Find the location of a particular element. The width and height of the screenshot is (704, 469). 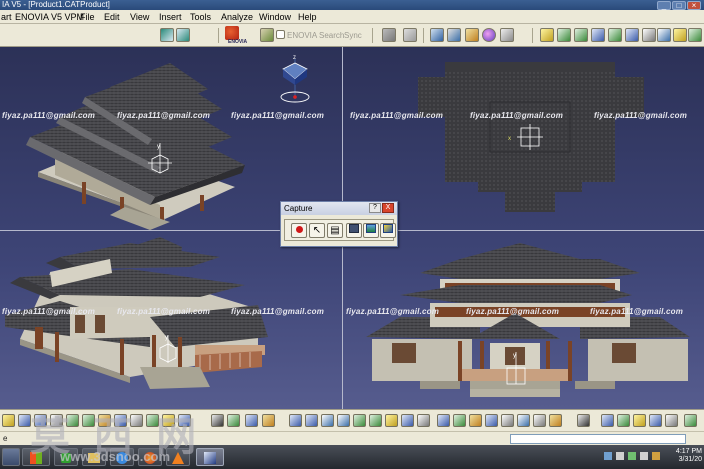

select-icon is located at coordinates (8, 420).